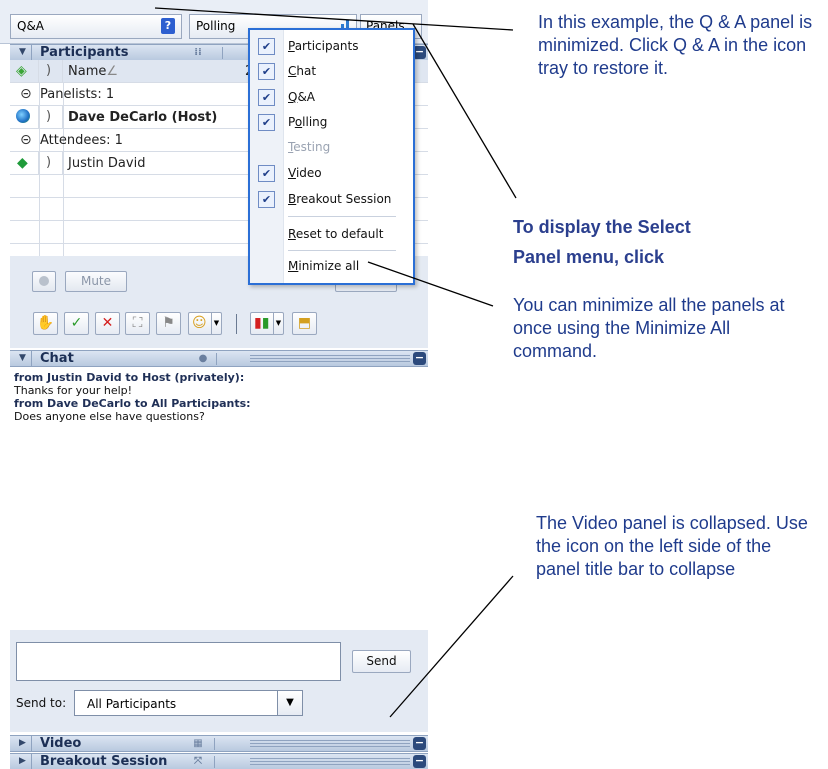  What do you see at coordinates (589, 257) in the screenshot?
I see `annotation-select-panel-line2: Panel menu, click` at bounding box center [589, 257].